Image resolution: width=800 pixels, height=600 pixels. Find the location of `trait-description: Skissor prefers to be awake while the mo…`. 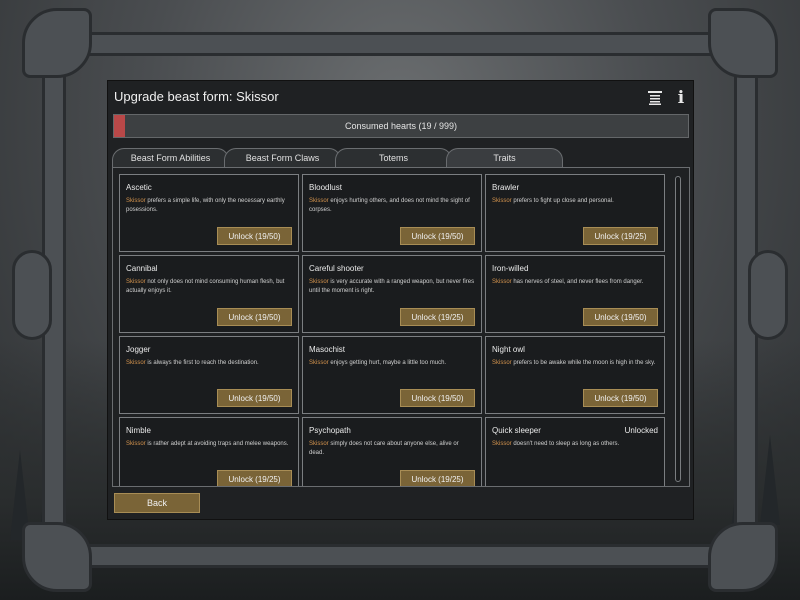

trait-description: Skissor prefers to be awake while the mo… is located at coordinates (575, 363).